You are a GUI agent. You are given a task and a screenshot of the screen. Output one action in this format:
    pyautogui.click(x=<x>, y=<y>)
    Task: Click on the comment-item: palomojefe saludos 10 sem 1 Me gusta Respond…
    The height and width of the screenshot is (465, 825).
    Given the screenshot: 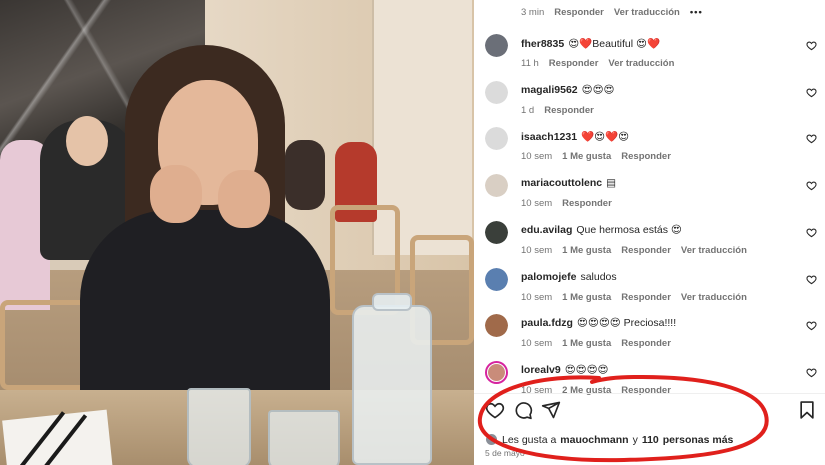 What is the action you would take?
    pyautogui.click(x=649, y=290)
    